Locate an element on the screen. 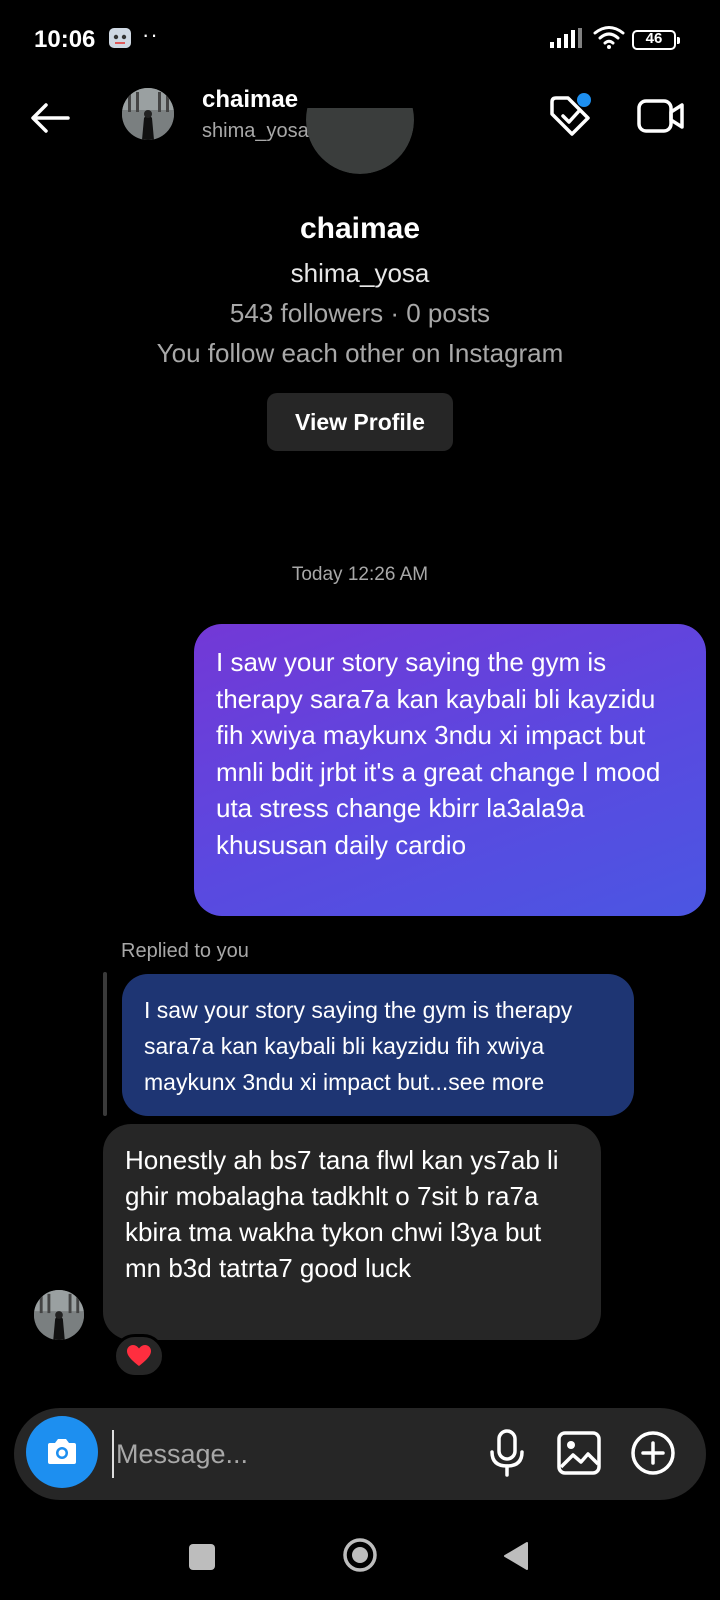 This screenshot has height=1600, width=720. signal-icon is located at coordinates (566, 38).